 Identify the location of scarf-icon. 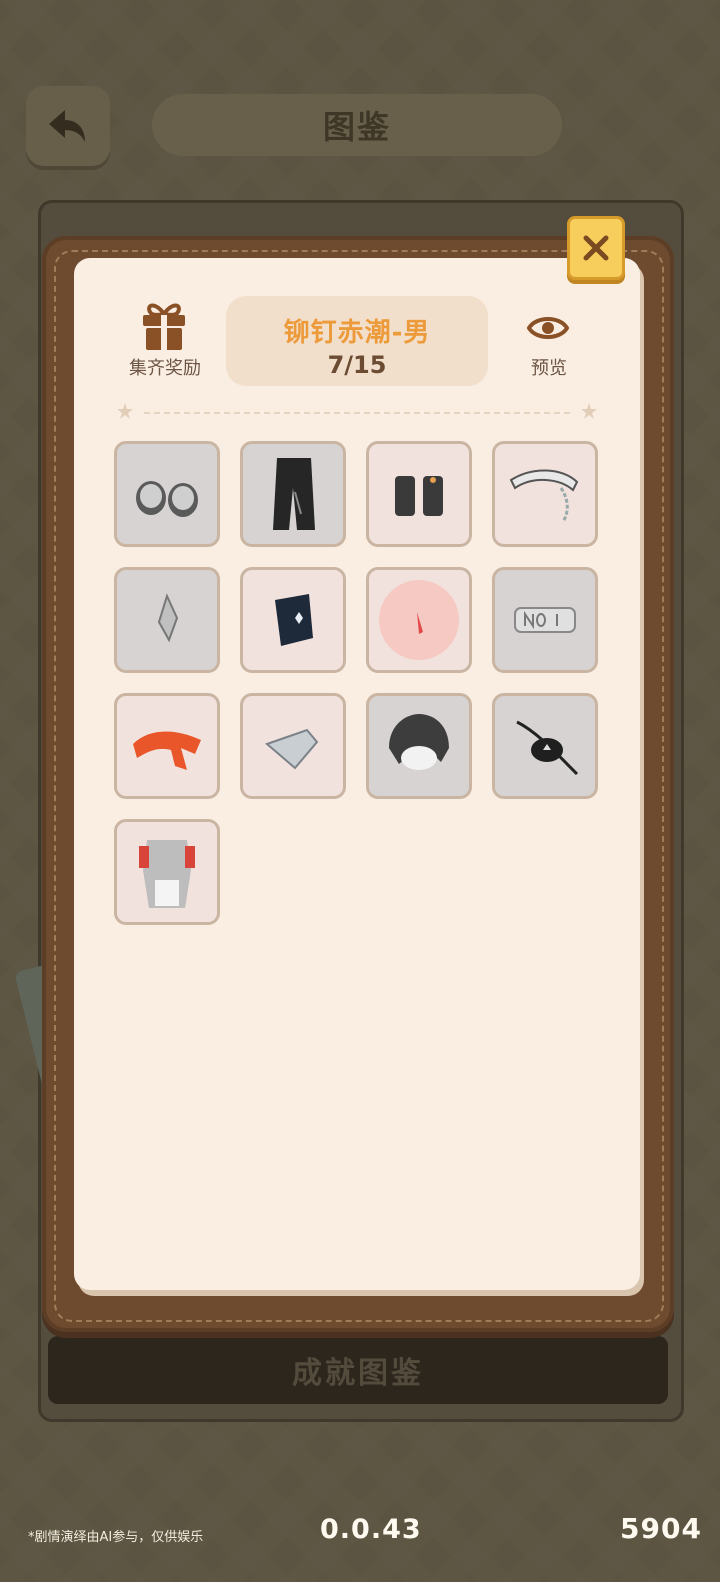
(167, 750).